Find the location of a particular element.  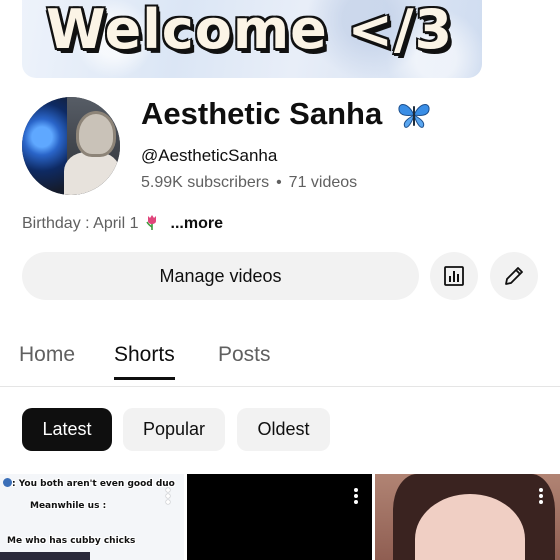

video-count: 71 videos is located at coordinates (323, 182).